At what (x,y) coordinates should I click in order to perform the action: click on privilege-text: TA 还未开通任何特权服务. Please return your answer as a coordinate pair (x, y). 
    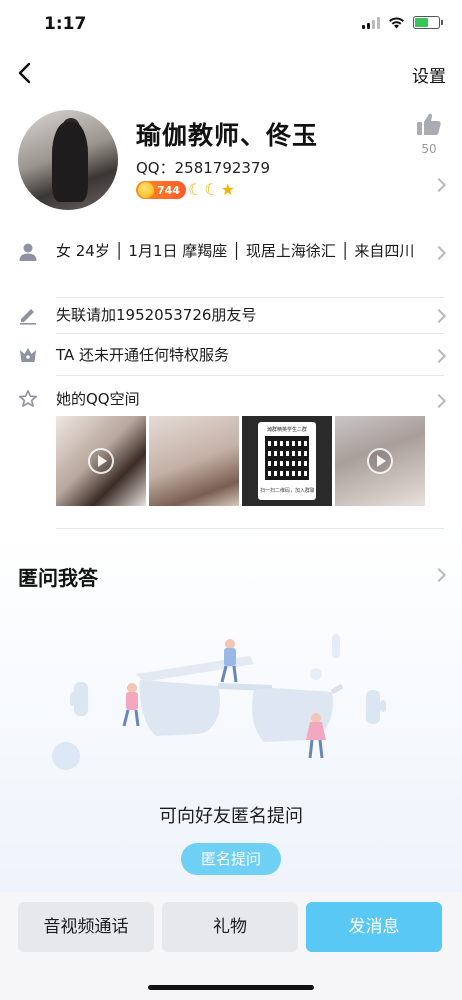
    Looking at the image, I should click on (143, 355).